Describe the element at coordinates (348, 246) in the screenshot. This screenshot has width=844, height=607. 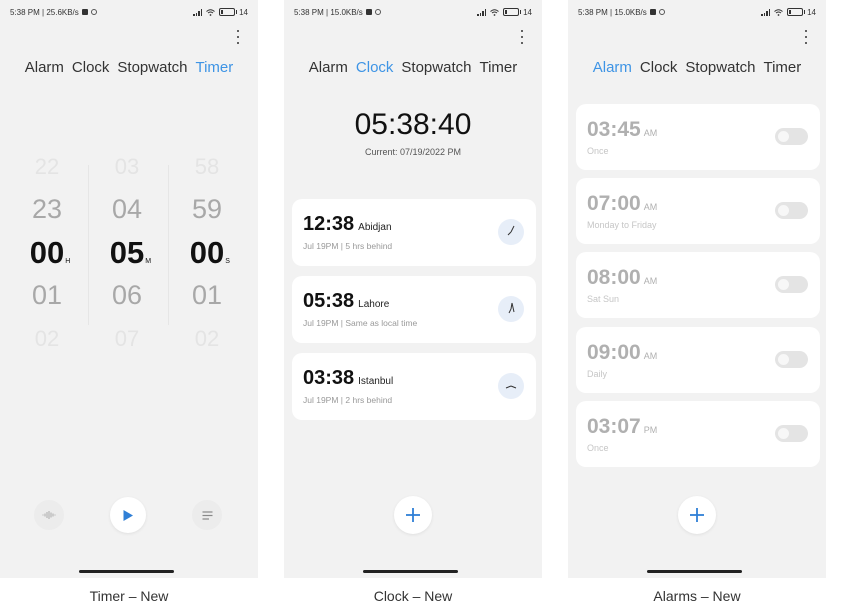
I see `city-detail: Jul 19PM | 5 hrs behind` at that location.